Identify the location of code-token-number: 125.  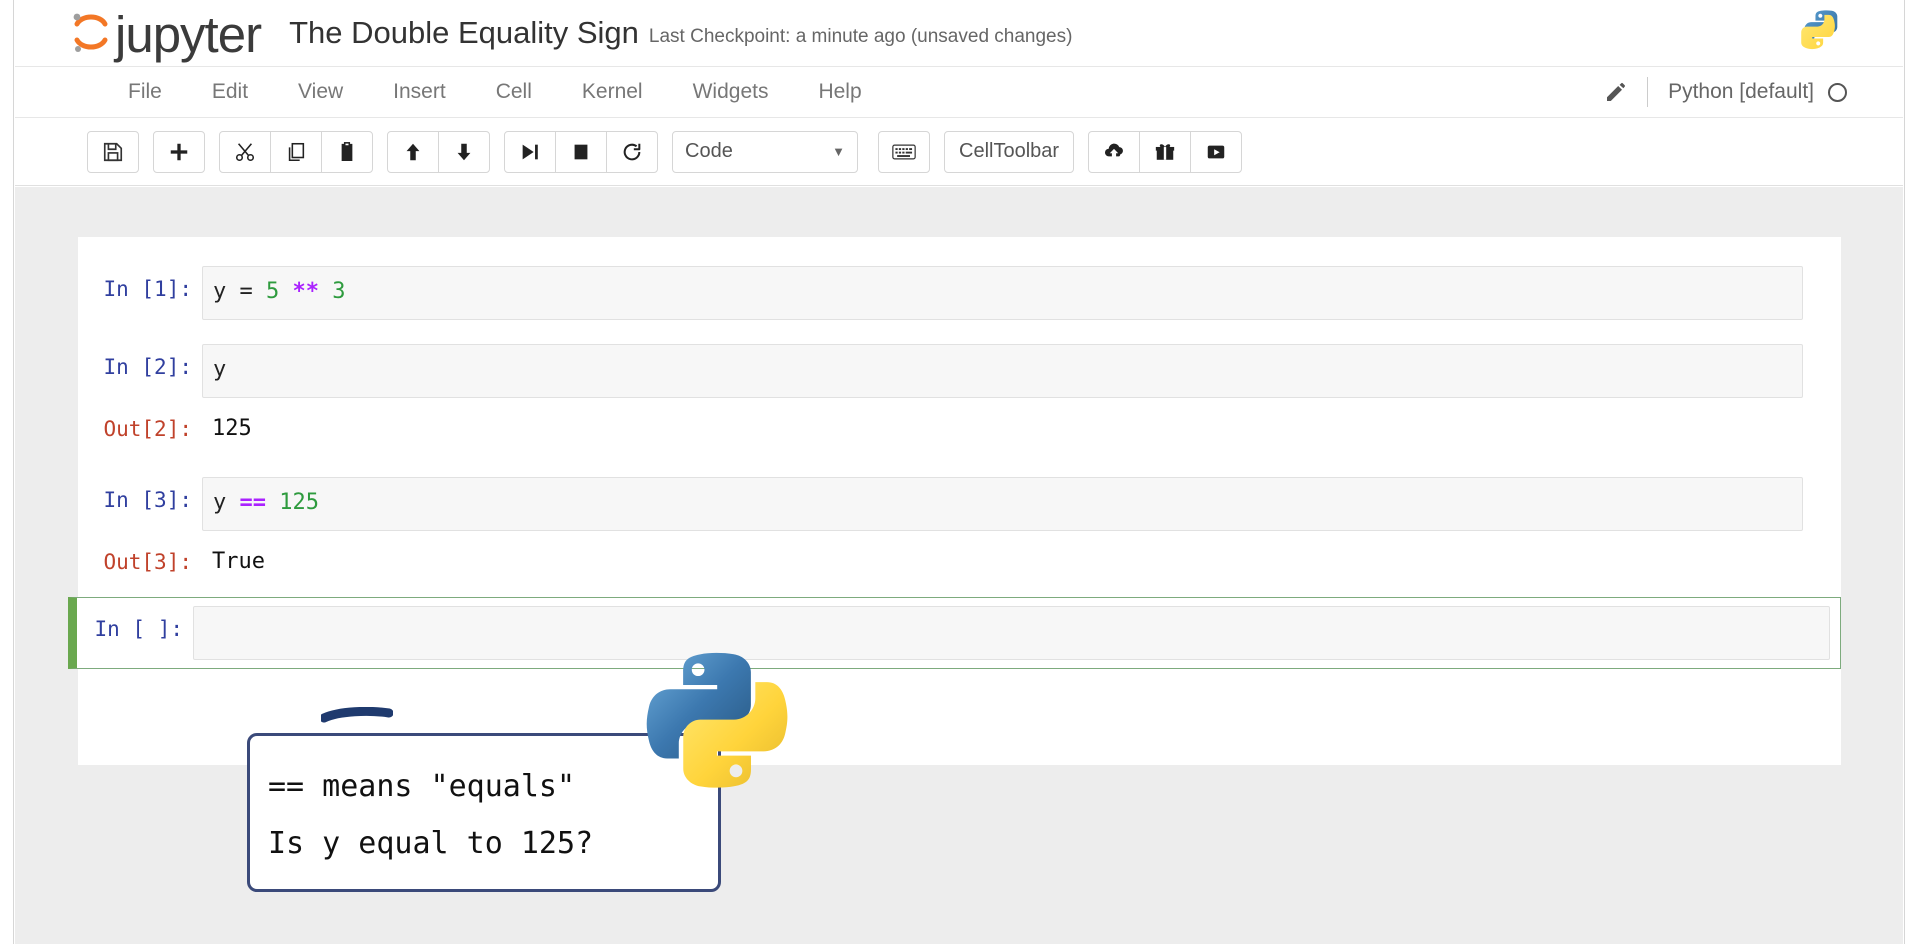
(299, 502).